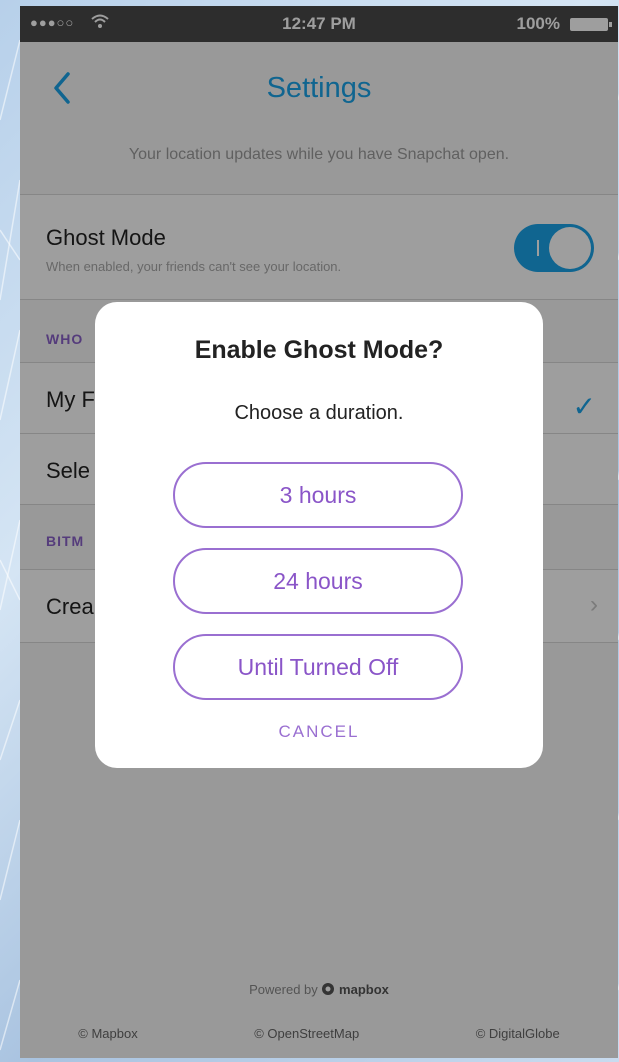 The image size is (619, 1062). Describe the element at coordinates (319, 350) in the screenshot. I see `dialog-title: Enable Ghost Mode?` at that location.